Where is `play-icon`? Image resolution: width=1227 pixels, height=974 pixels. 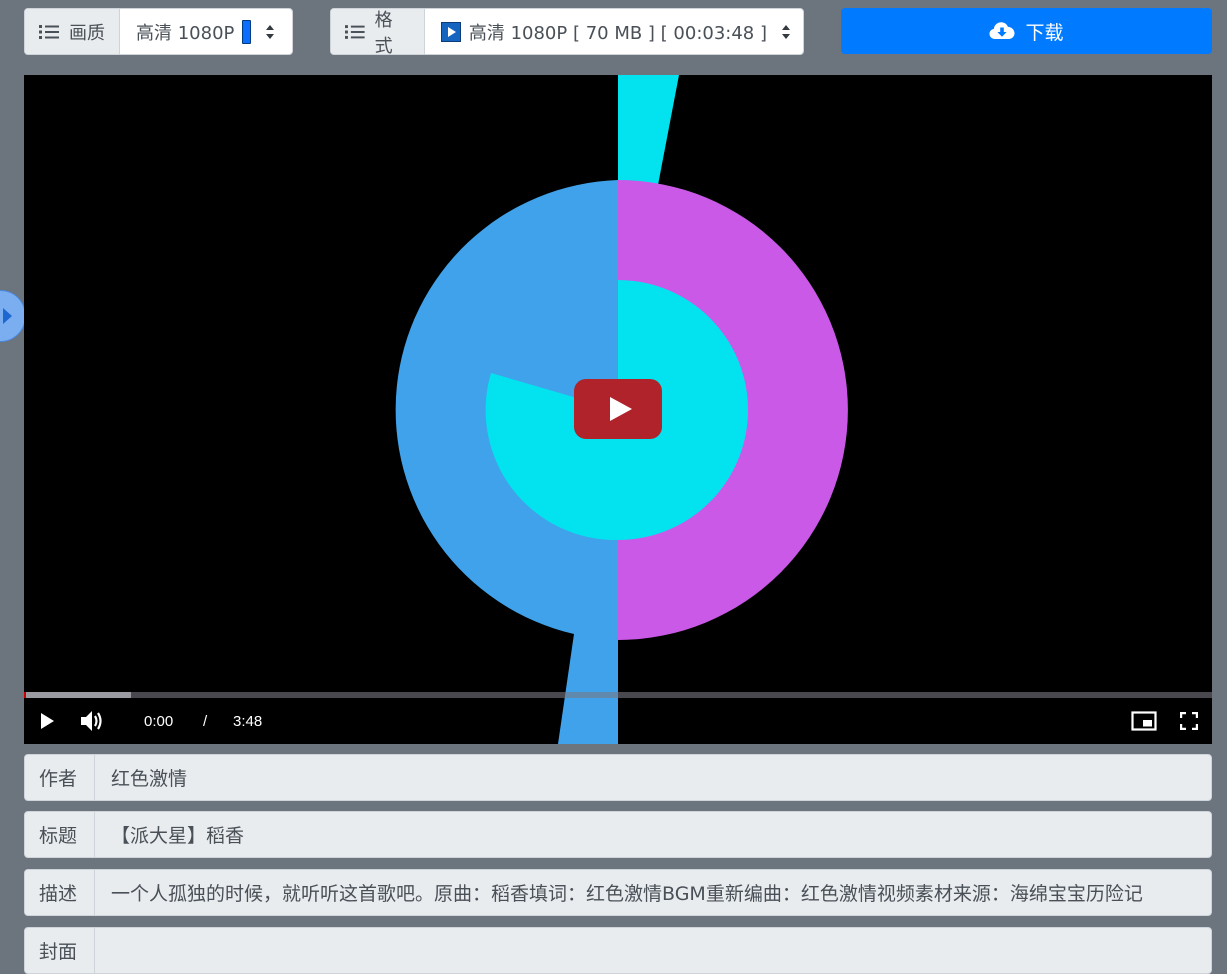 play-icon is located at coordinates (47, 721).